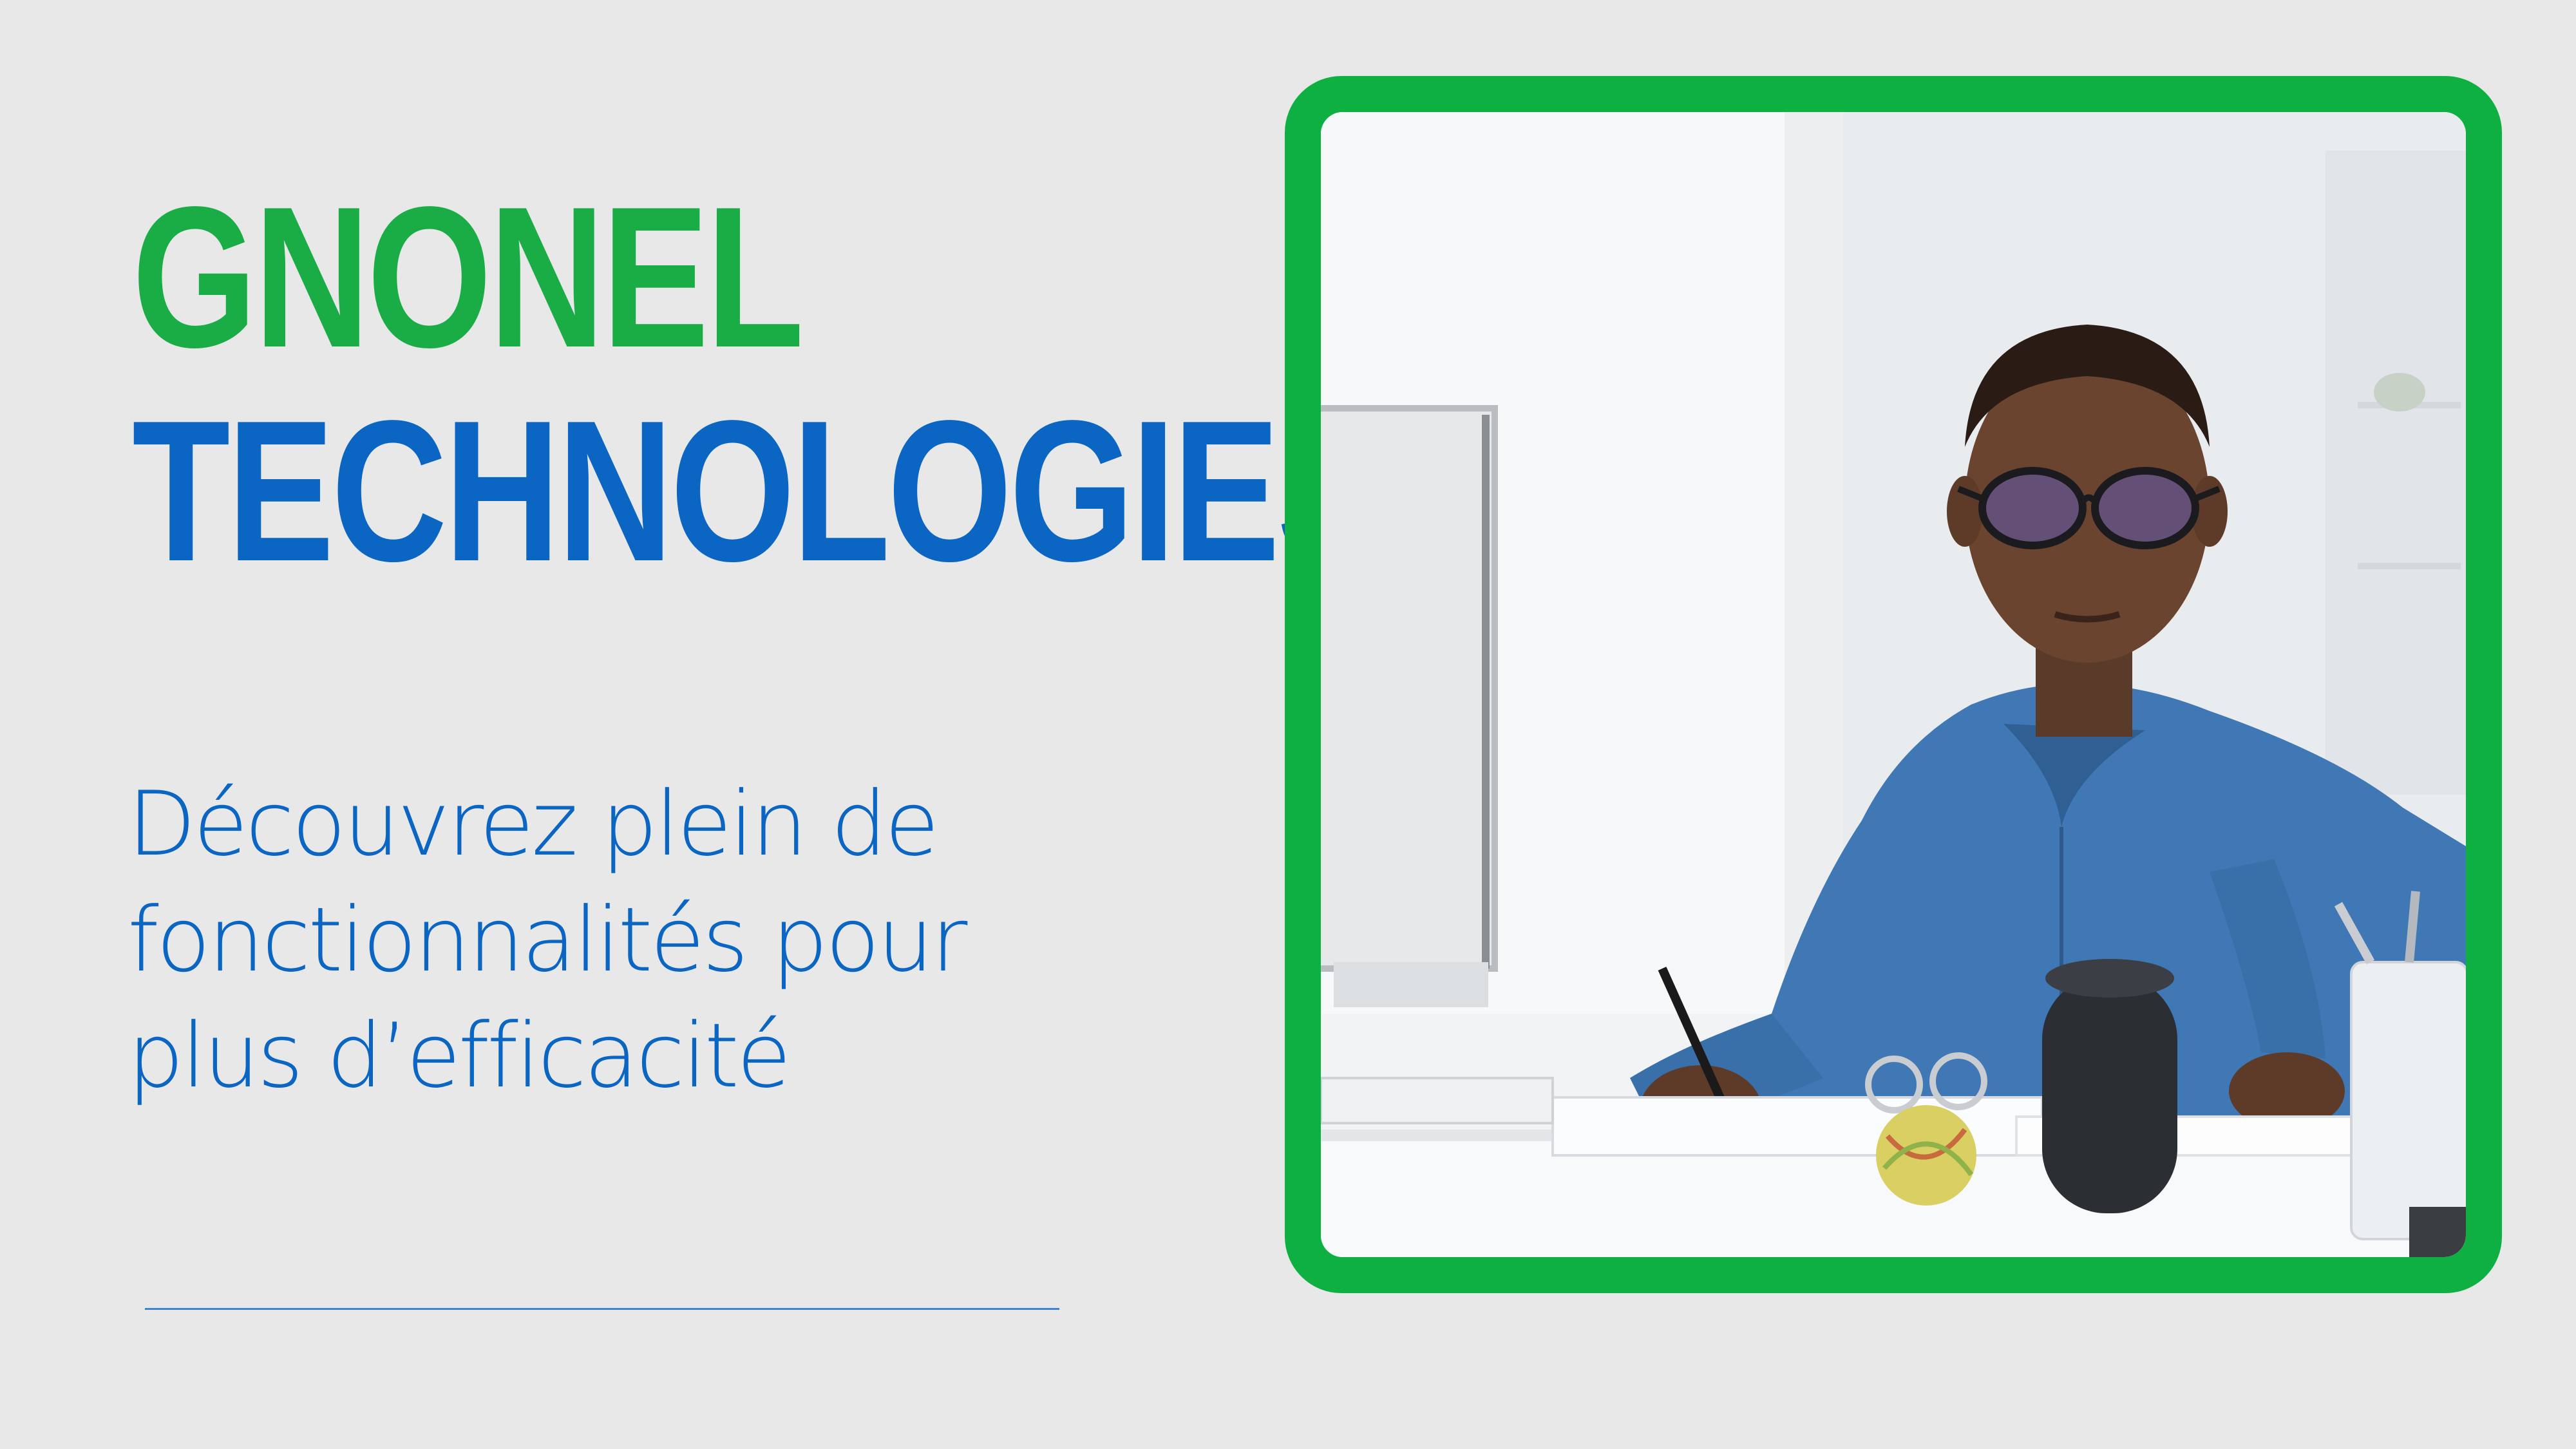 The height and width of the screenshot is (1449, 2576). I want to click on divider-line, so click(602, 1309).